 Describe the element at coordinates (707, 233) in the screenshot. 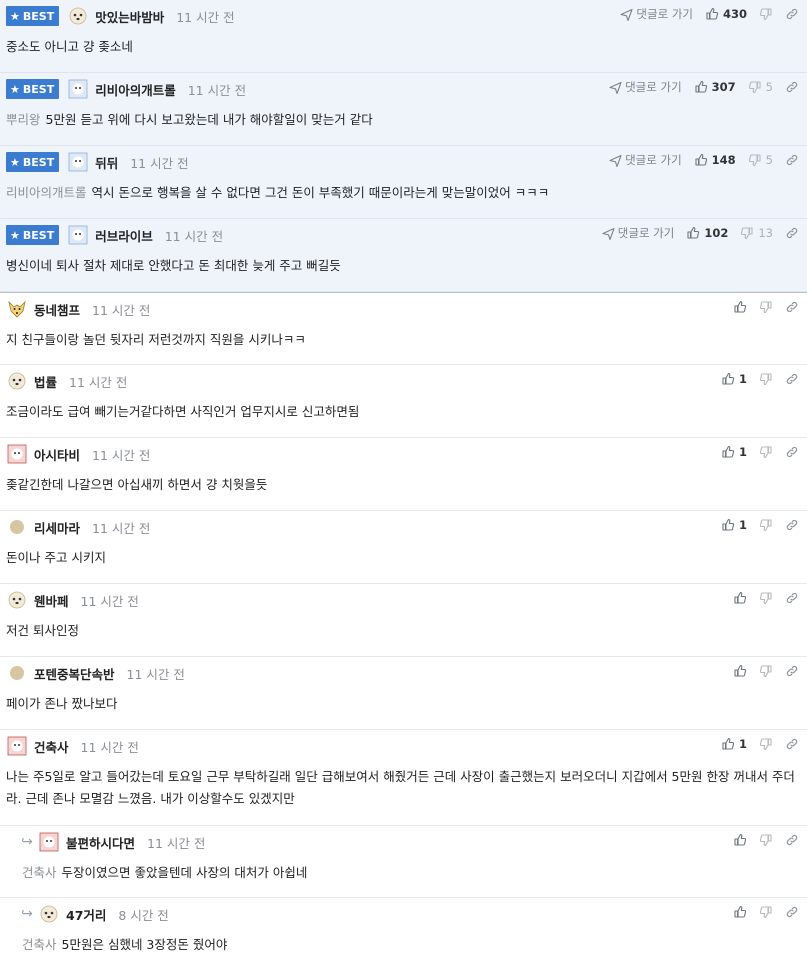

I see `like-button: 102` at that location.